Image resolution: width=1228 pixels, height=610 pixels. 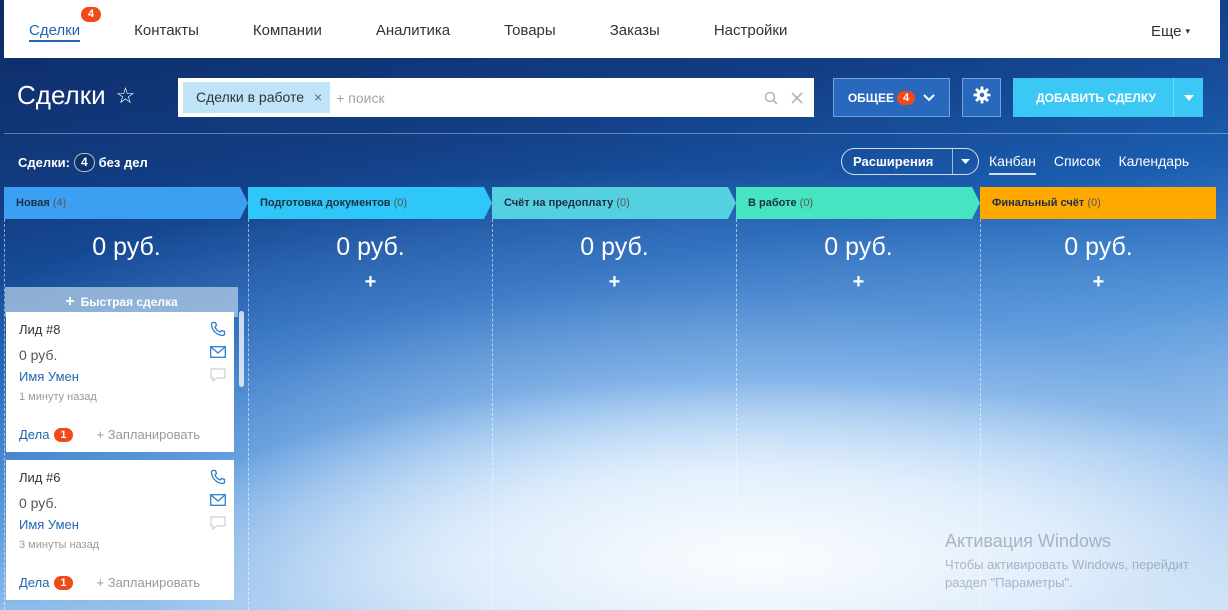 I want to click on nav-tab-label: Компании, so click(x=287, y=30).